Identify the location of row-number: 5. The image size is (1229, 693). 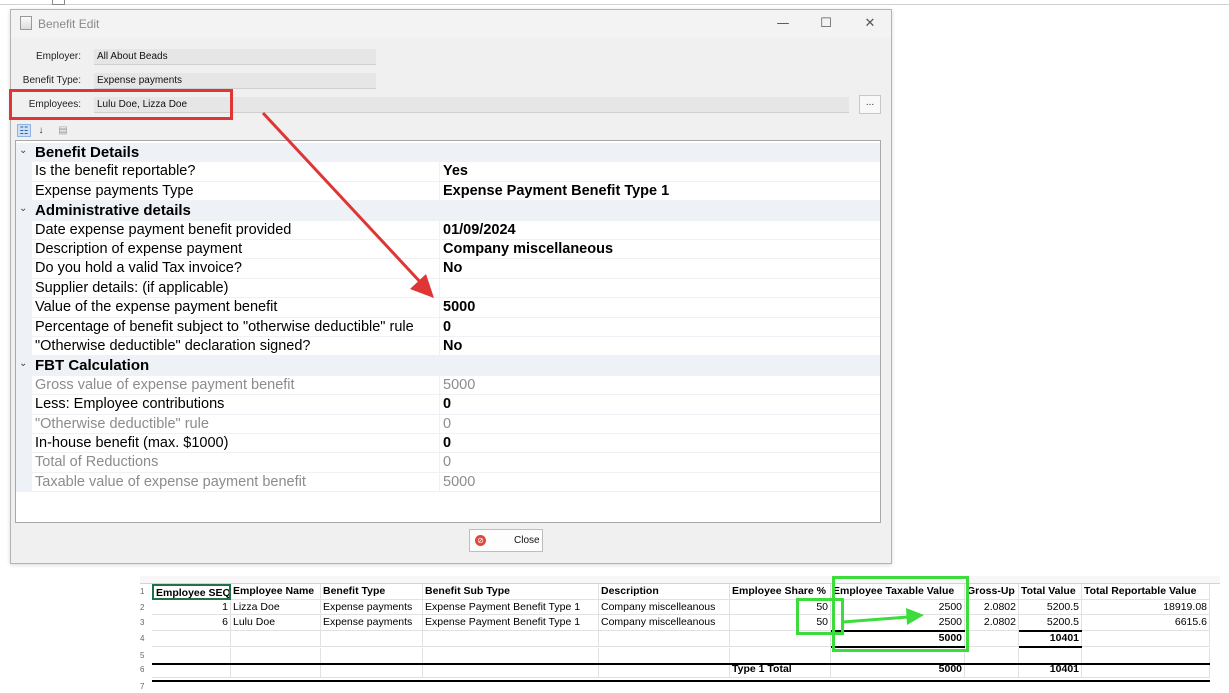
(145, 655).